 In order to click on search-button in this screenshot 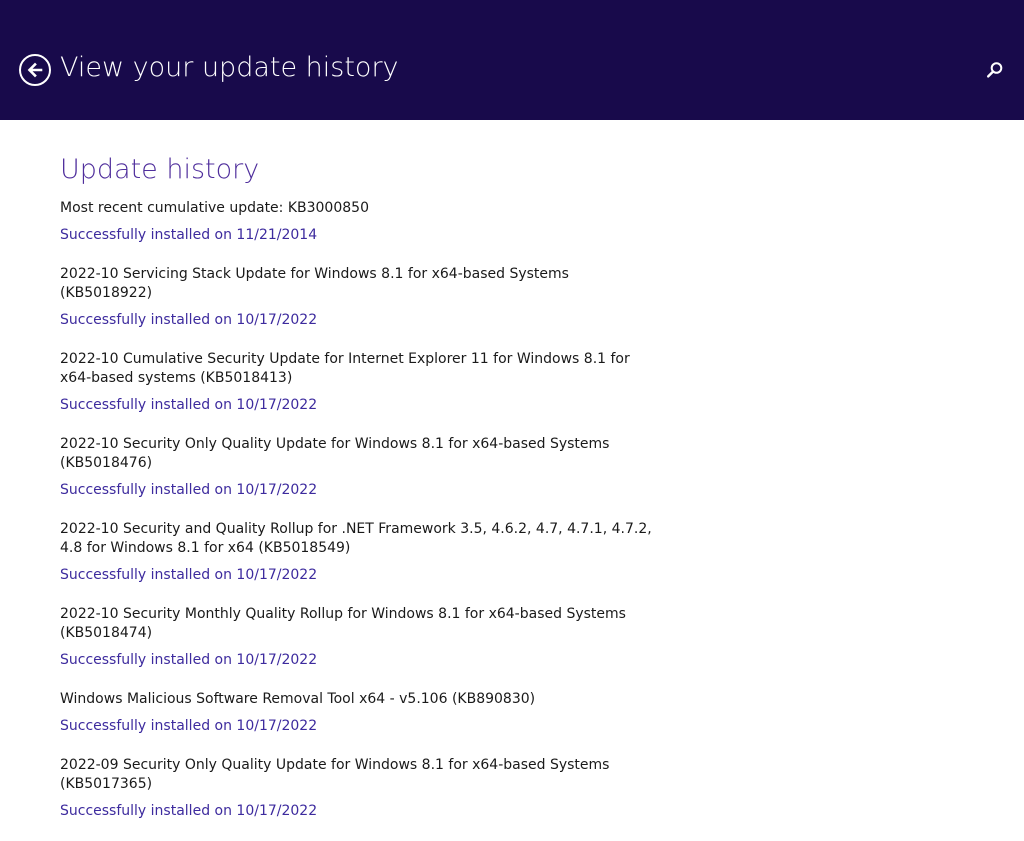, I will do `click(995, 70)`.